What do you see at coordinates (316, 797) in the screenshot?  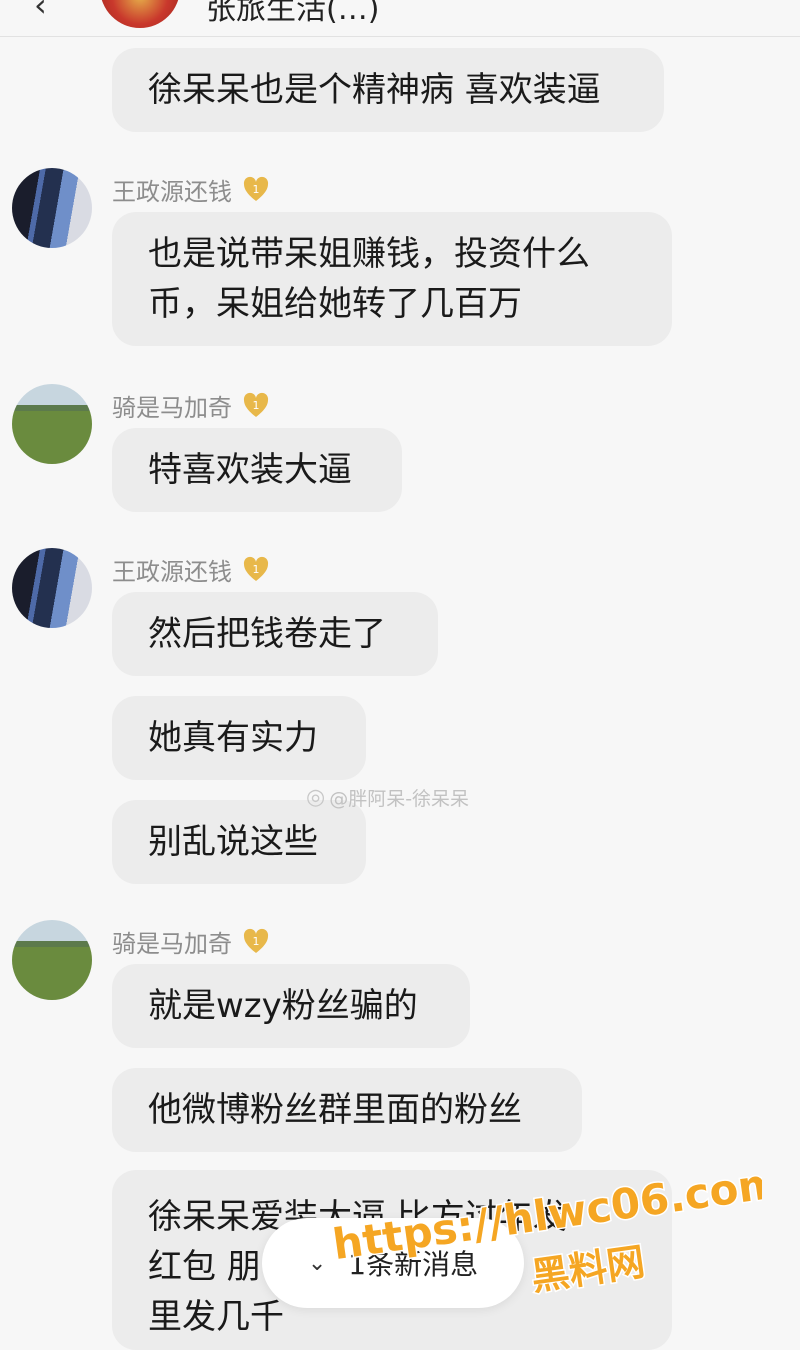 I see `weibo-logo-icon: ◎` at bounding box center [316, 797].